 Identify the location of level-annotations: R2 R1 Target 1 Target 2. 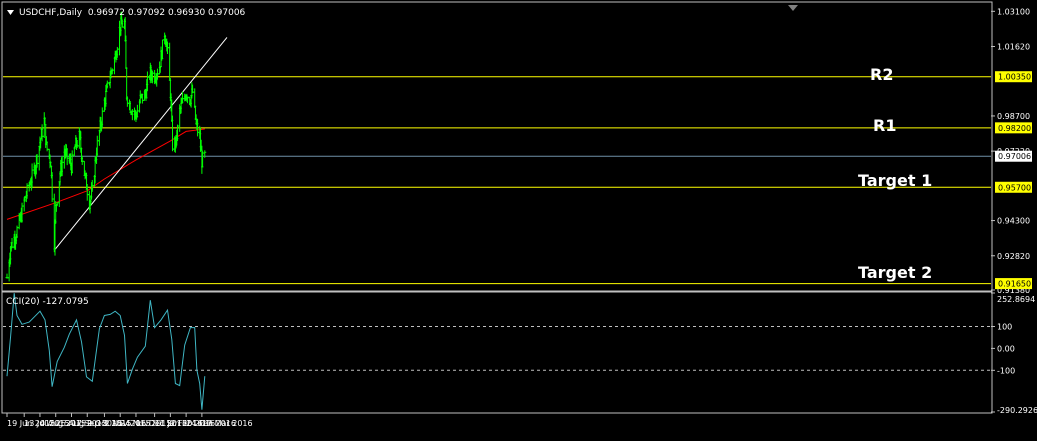
(895, 173).